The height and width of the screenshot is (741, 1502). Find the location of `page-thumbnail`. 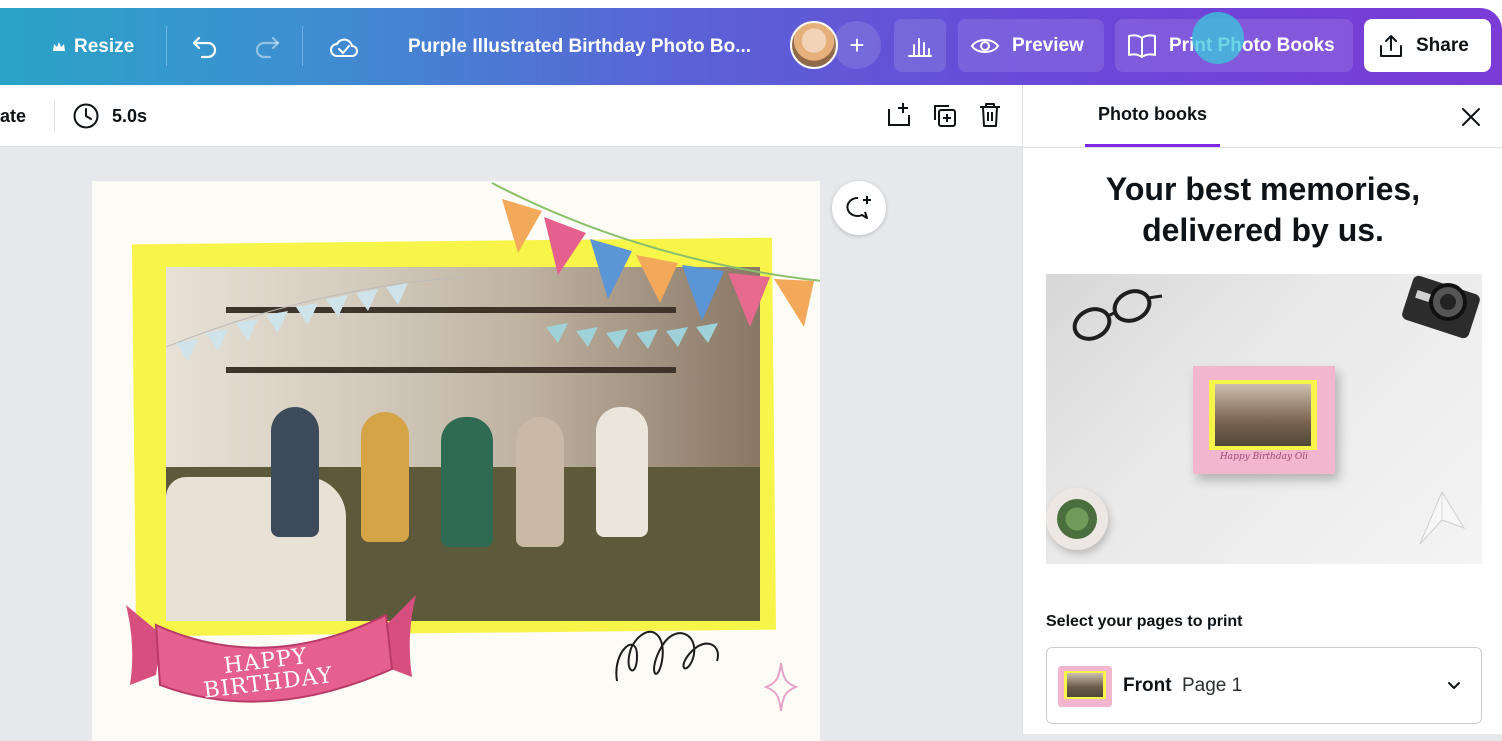

page-thumbnail is located at coordinates (1085, 686).